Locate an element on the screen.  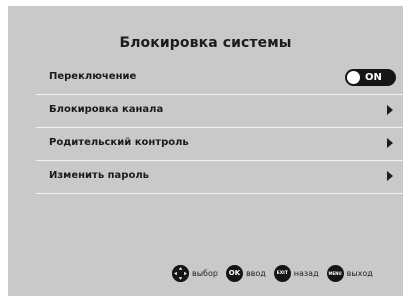
menu-item-label: Изменить пароль is located at coordinates (99, 175).